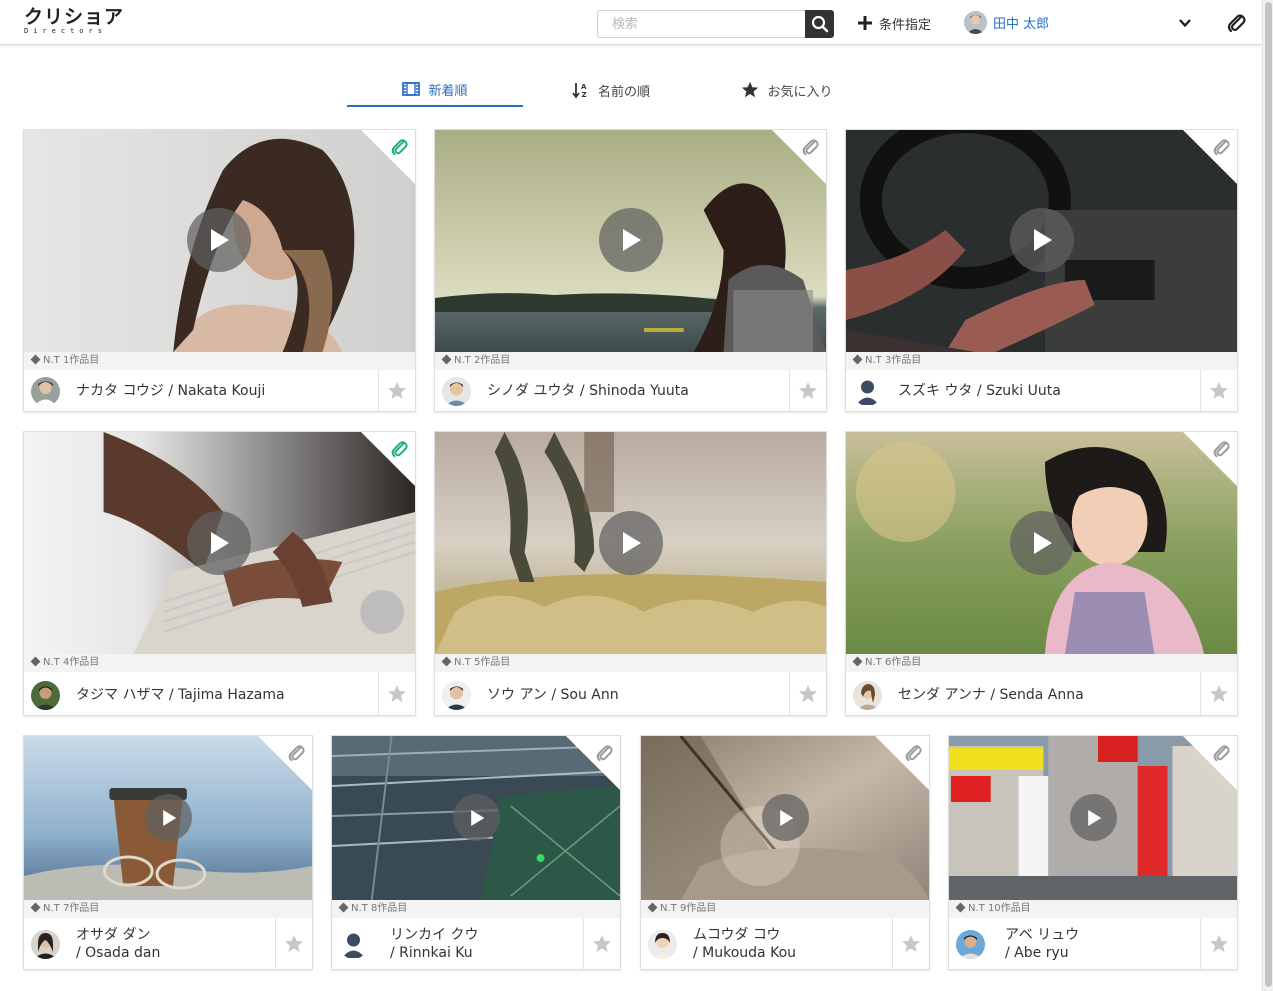  I want to click on creator-name-line1: アベ リュウ, so click(1042, 935).